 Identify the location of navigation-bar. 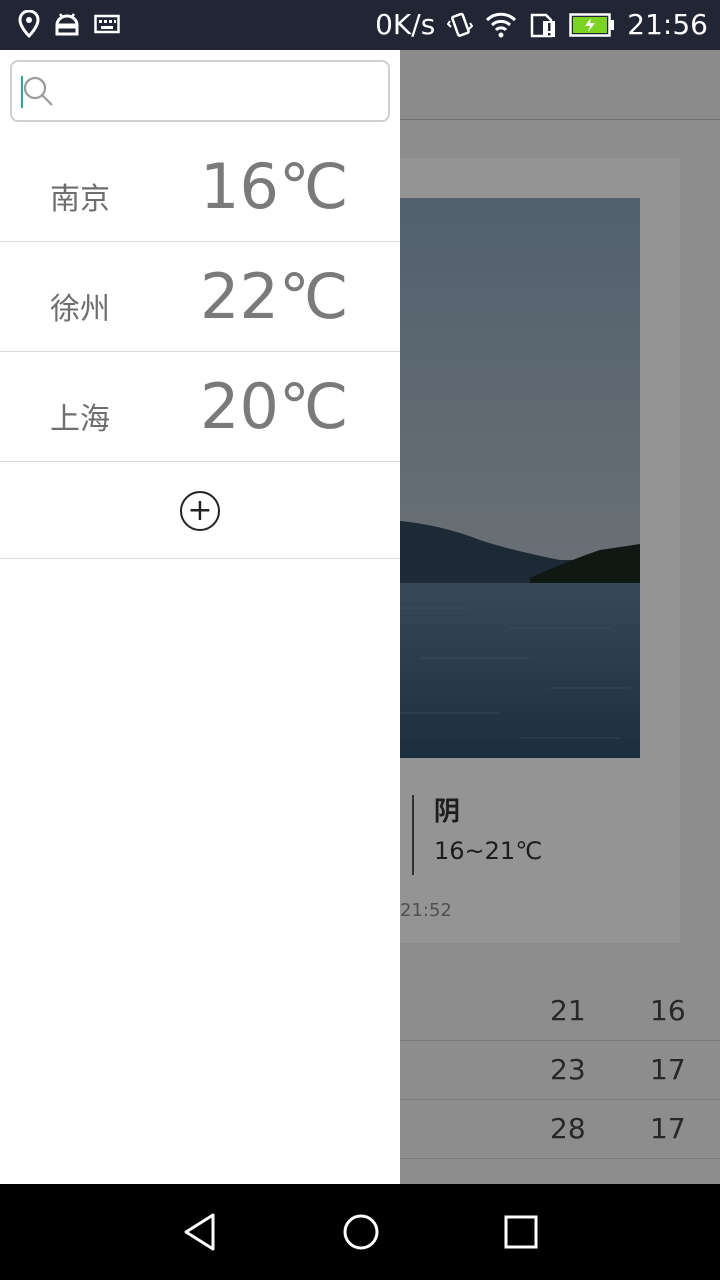
(360, 1232).